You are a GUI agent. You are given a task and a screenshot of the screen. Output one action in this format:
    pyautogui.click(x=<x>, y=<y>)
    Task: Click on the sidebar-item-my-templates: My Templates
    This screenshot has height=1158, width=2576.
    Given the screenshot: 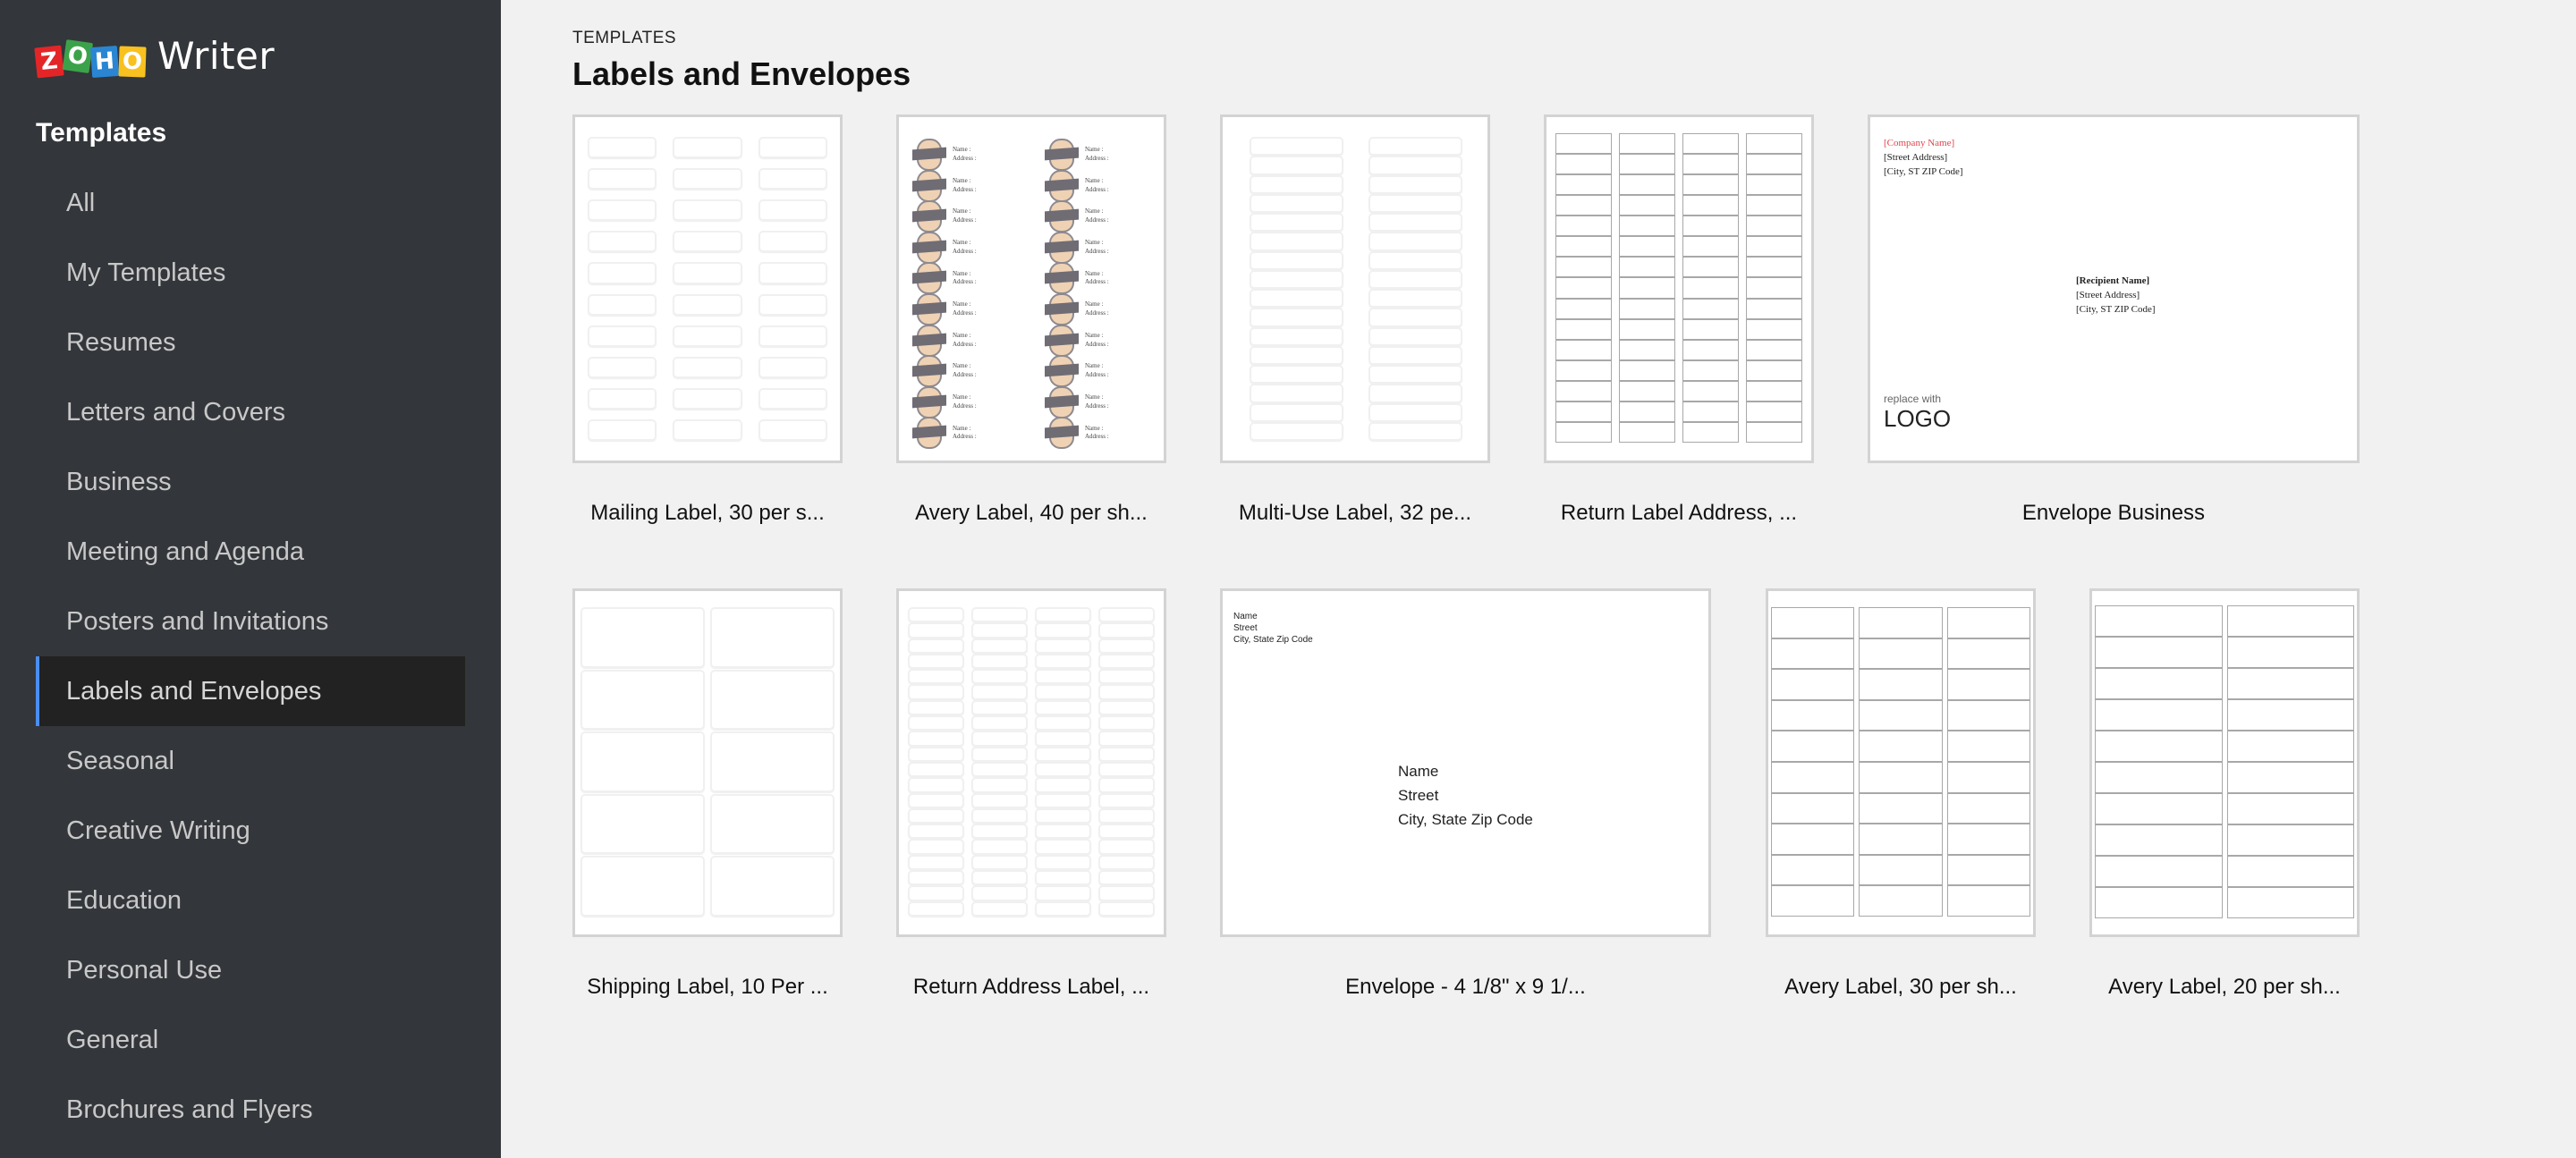 What is the action you would take?
    pyautogui.click(x=250, y=273)
    